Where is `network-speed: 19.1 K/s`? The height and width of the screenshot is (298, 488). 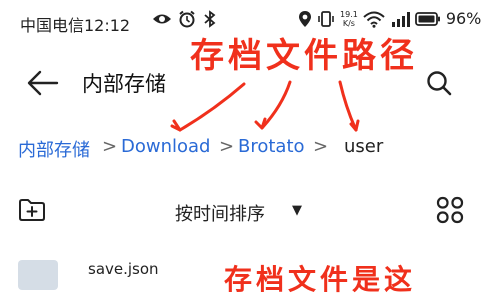 network-speed: 19.1 K/s is located at coordinates (349, 19).